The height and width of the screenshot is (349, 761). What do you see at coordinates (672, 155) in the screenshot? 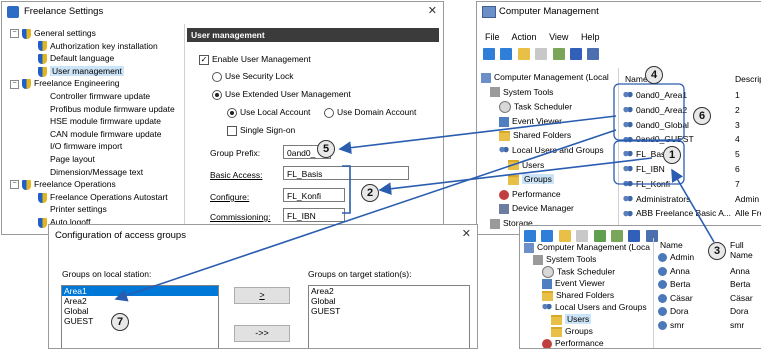
I see `callout-1: 1` at bounding box center [672, 155].